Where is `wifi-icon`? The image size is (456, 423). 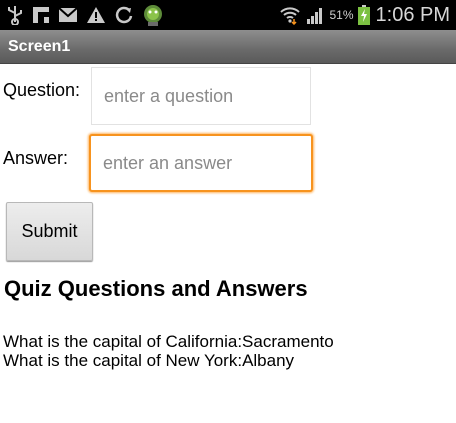
wifi-icon is located at coordinates (290, 15).